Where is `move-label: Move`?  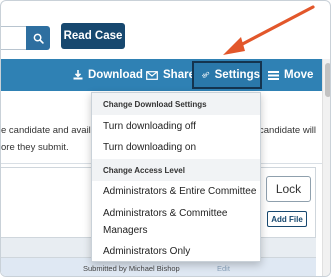
move-label: Move is located at coordinates (299, 75).